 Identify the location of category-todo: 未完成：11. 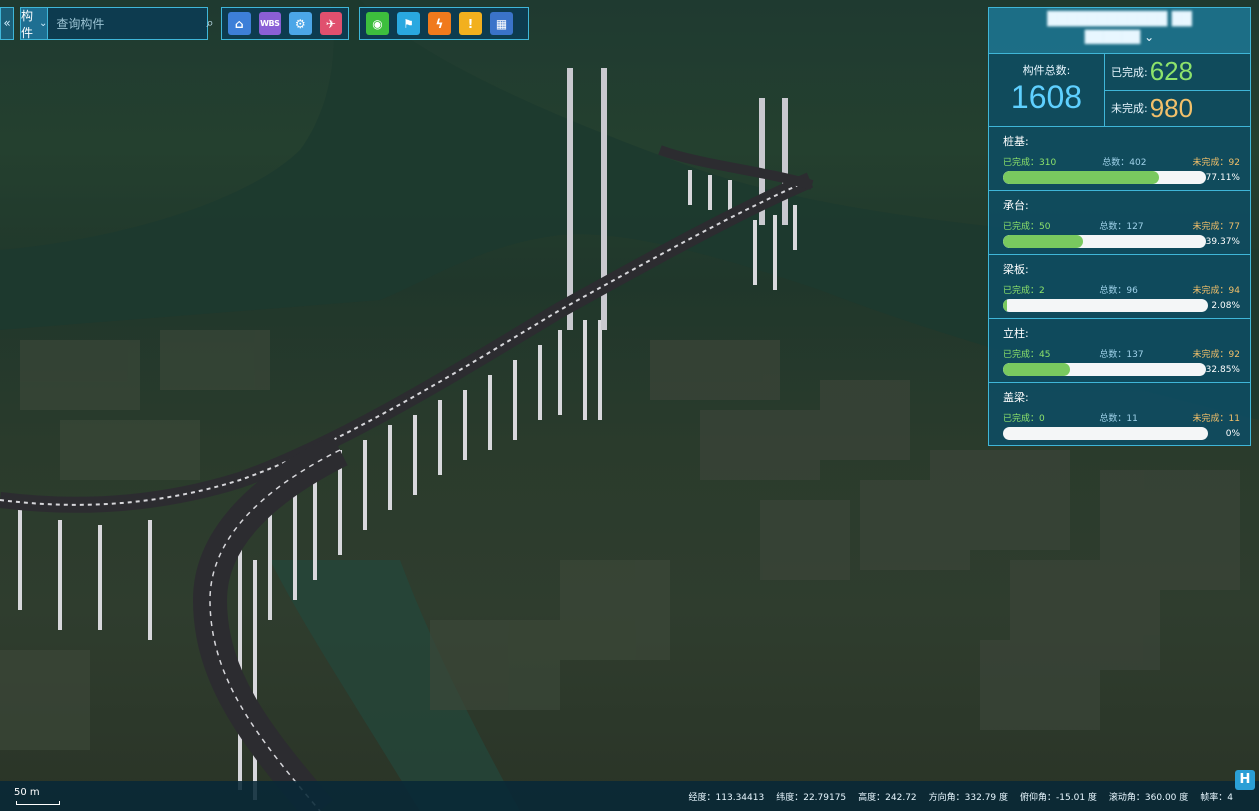
(1216, 419).